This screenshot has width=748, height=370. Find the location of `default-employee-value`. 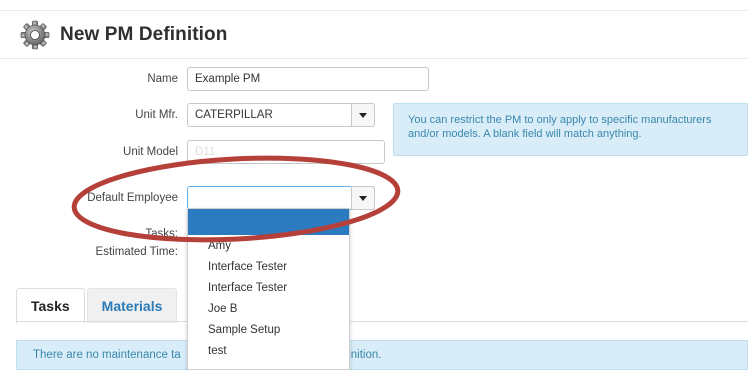

default-employee-value is located at coordinates (281, 198).